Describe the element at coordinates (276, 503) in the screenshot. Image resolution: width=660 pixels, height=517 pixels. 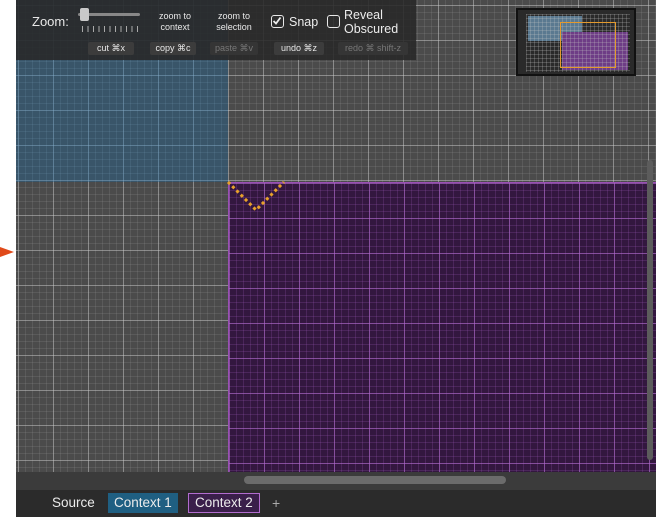
I see `add-tab-button: +` at that location.